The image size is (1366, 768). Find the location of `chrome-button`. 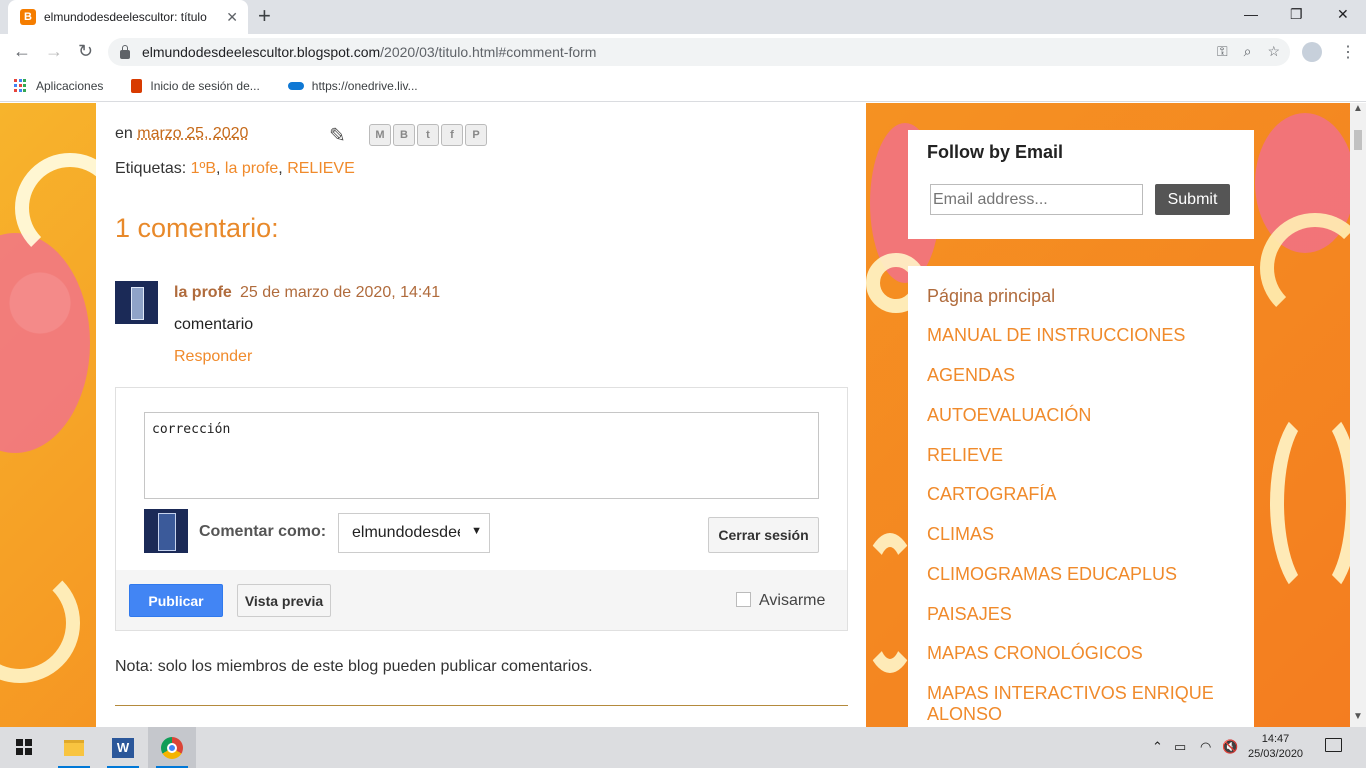

chrome-button is located at coordinates (172, 747).